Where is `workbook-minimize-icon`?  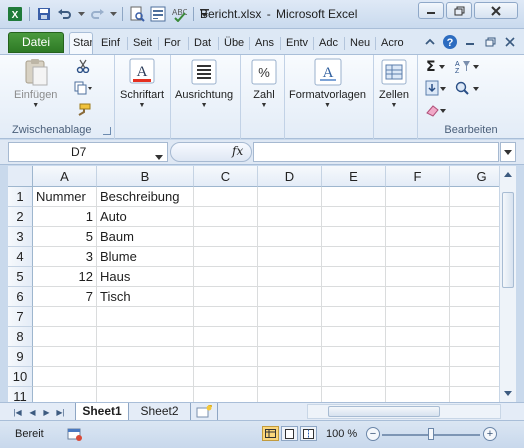
workbook-minimize-icon is located at coordinates (470, 42).